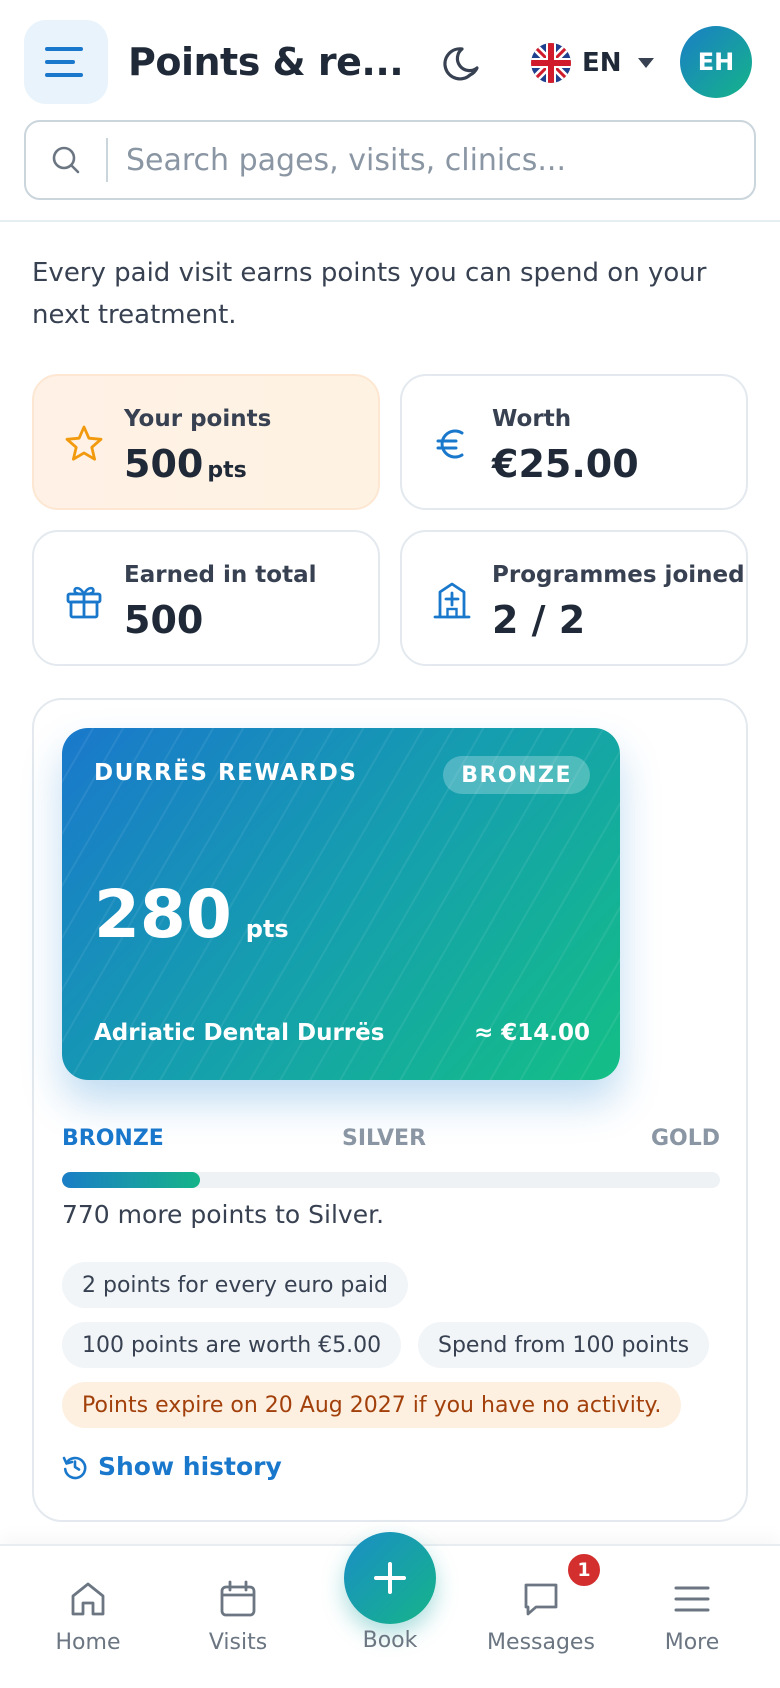  What do you see at coordinates (131, 1180) in the screenshot?
I see `tier-progress-fill` at bounding box center [131, 1180].